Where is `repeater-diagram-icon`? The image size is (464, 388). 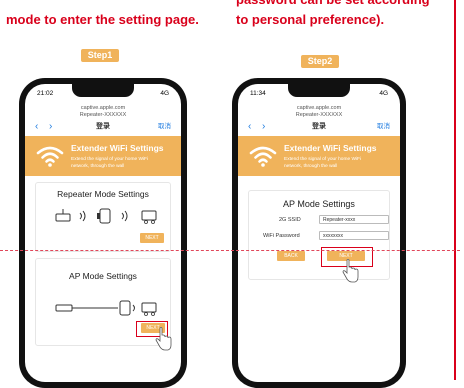
repeater-diagram-icon is located at coordinates (106, 216).